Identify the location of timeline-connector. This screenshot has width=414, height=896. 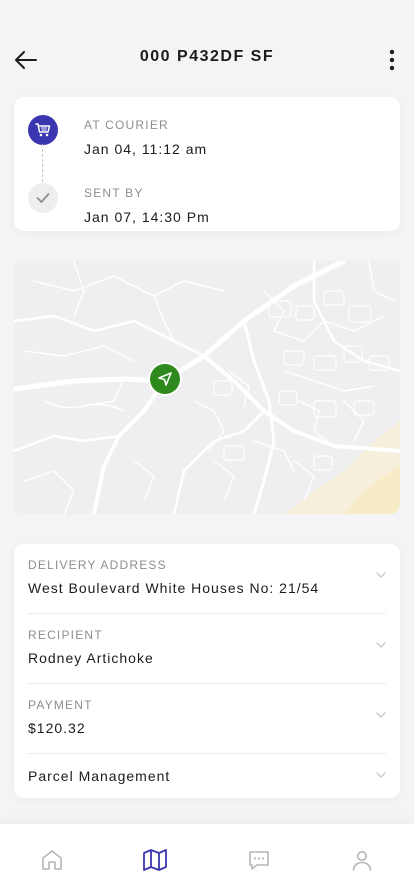
(42, 163).